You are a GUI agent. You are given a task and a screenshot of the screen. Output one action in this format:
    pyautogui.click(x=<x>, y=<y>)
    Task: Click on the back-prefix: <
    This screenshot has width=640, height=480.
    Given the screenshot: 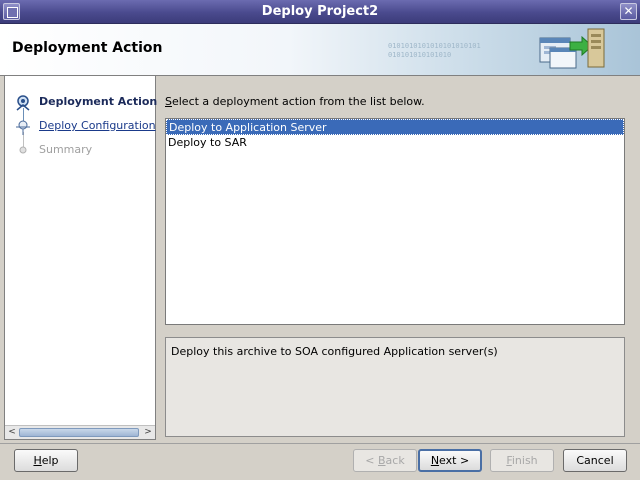 What is the action you would take?
    pyautogui.click(x=371, y=460)
    